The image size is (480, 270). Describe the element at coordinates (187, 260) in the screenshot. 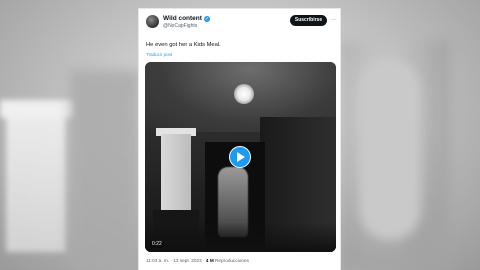

I see `tweet-date: 13 sept. 2023` at that location.